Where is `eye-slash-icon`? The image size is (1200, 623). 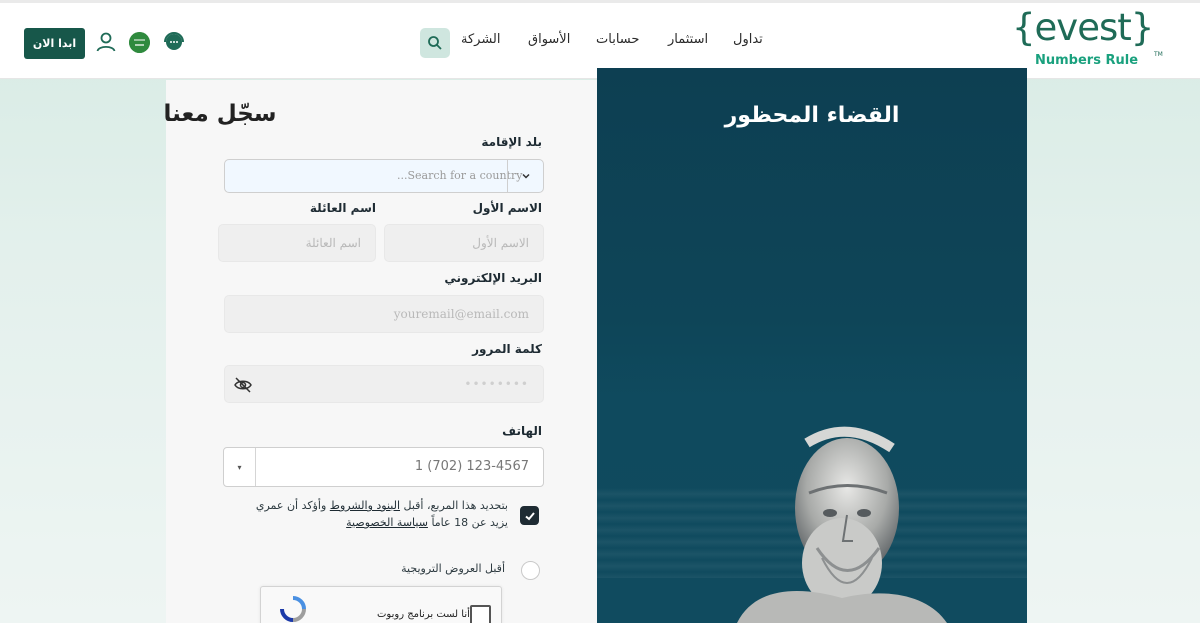 eye-slash-icon is located at coordinates (243, 385).